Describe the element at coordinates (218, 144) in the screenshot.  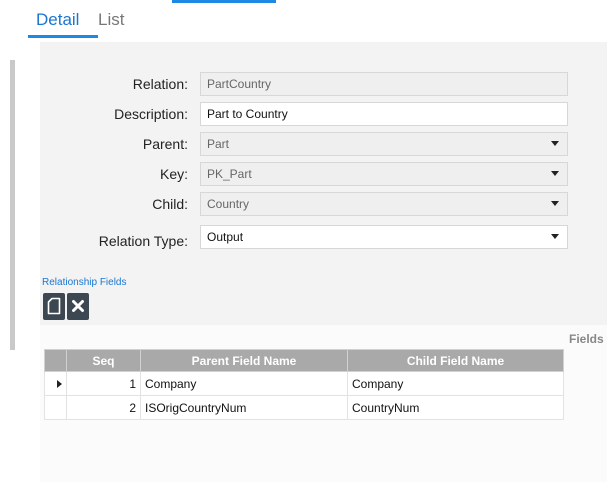
I see `parent-value: Part` at that location.